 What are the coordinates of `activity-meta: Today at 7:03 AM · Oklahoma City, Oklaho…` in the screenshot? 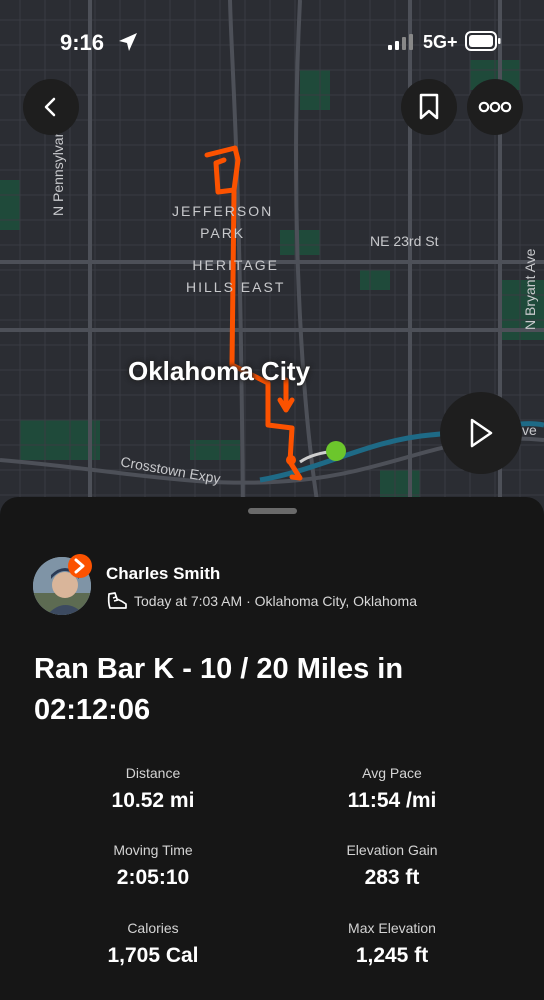 It's located at (275, 601).